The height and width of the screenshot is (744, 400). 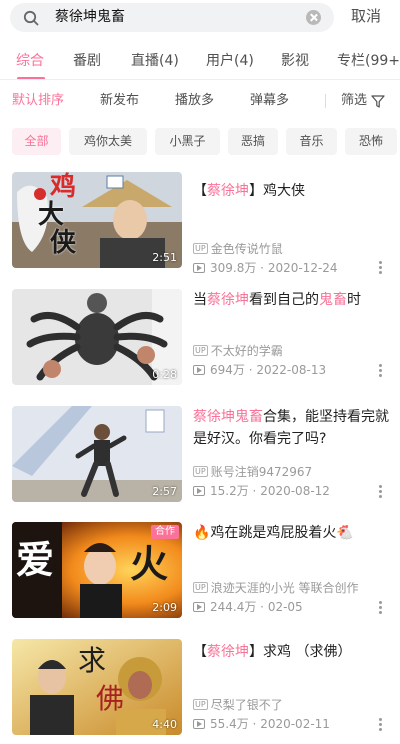 I want to click on tab-articles: 专栏(99+), so click(x=368, y=61).